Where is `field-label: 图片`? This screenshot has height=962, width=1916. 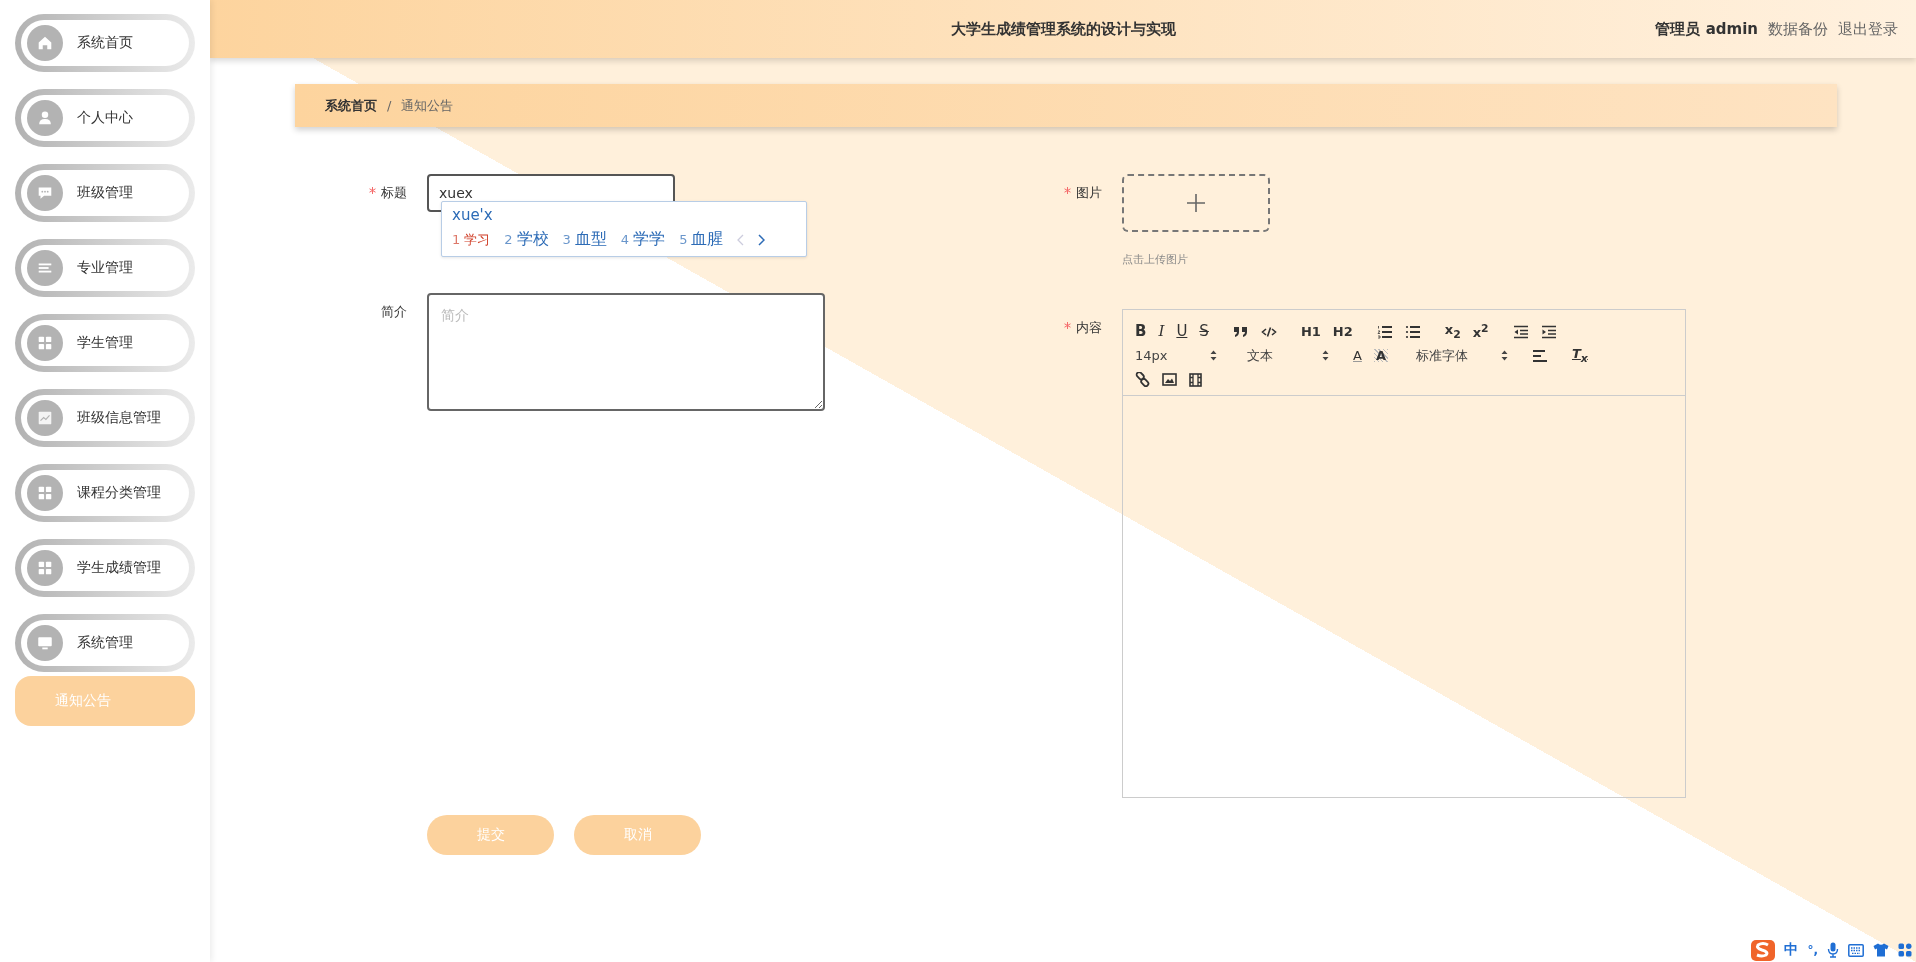
field-label: 图片 is located at coordinates (1089, 193).